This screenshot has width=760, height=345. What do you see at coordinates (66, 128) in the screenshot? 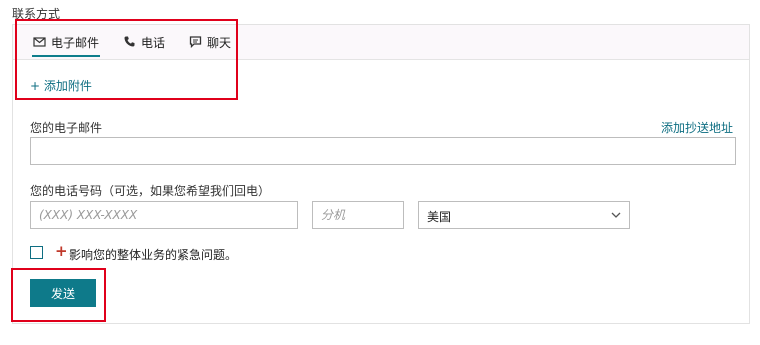
I see `email-label: 您的电子邮件` at bounding box center [66, 128].